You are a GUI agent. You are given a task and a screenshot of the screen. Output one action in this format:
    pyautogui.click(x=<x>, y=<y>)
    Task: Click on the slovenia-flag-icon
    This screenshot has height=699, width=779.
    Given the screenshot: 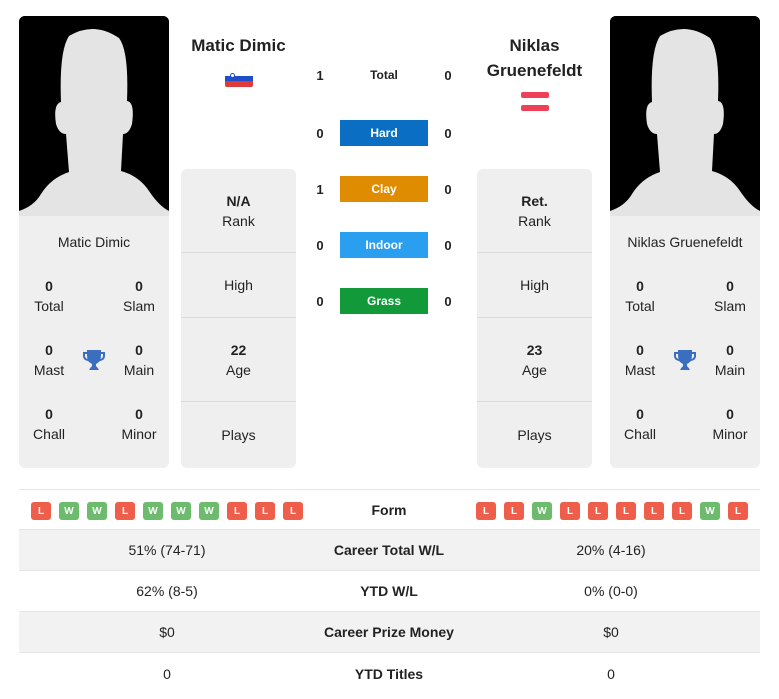 What is the action you would take?
    pyautogui.click(x=239, y=79)
    